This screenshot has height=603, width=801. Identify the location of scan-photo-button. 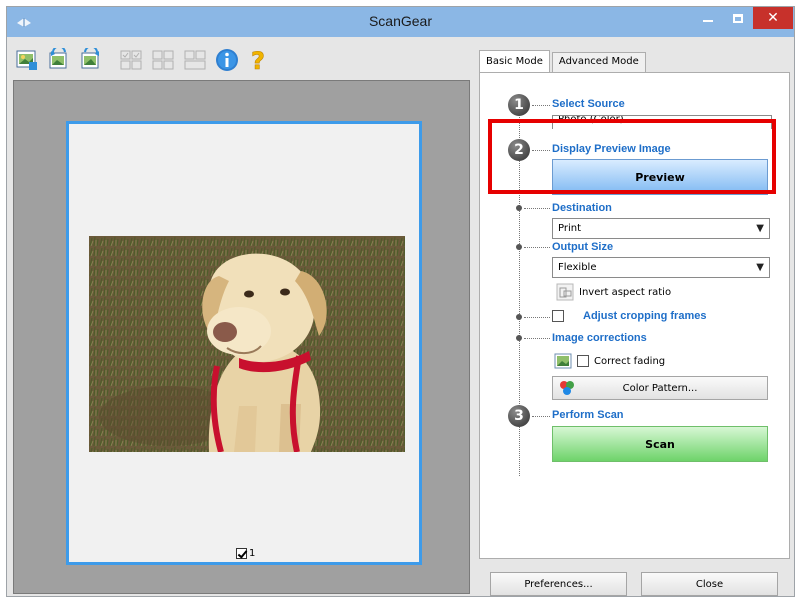
(27, 60).